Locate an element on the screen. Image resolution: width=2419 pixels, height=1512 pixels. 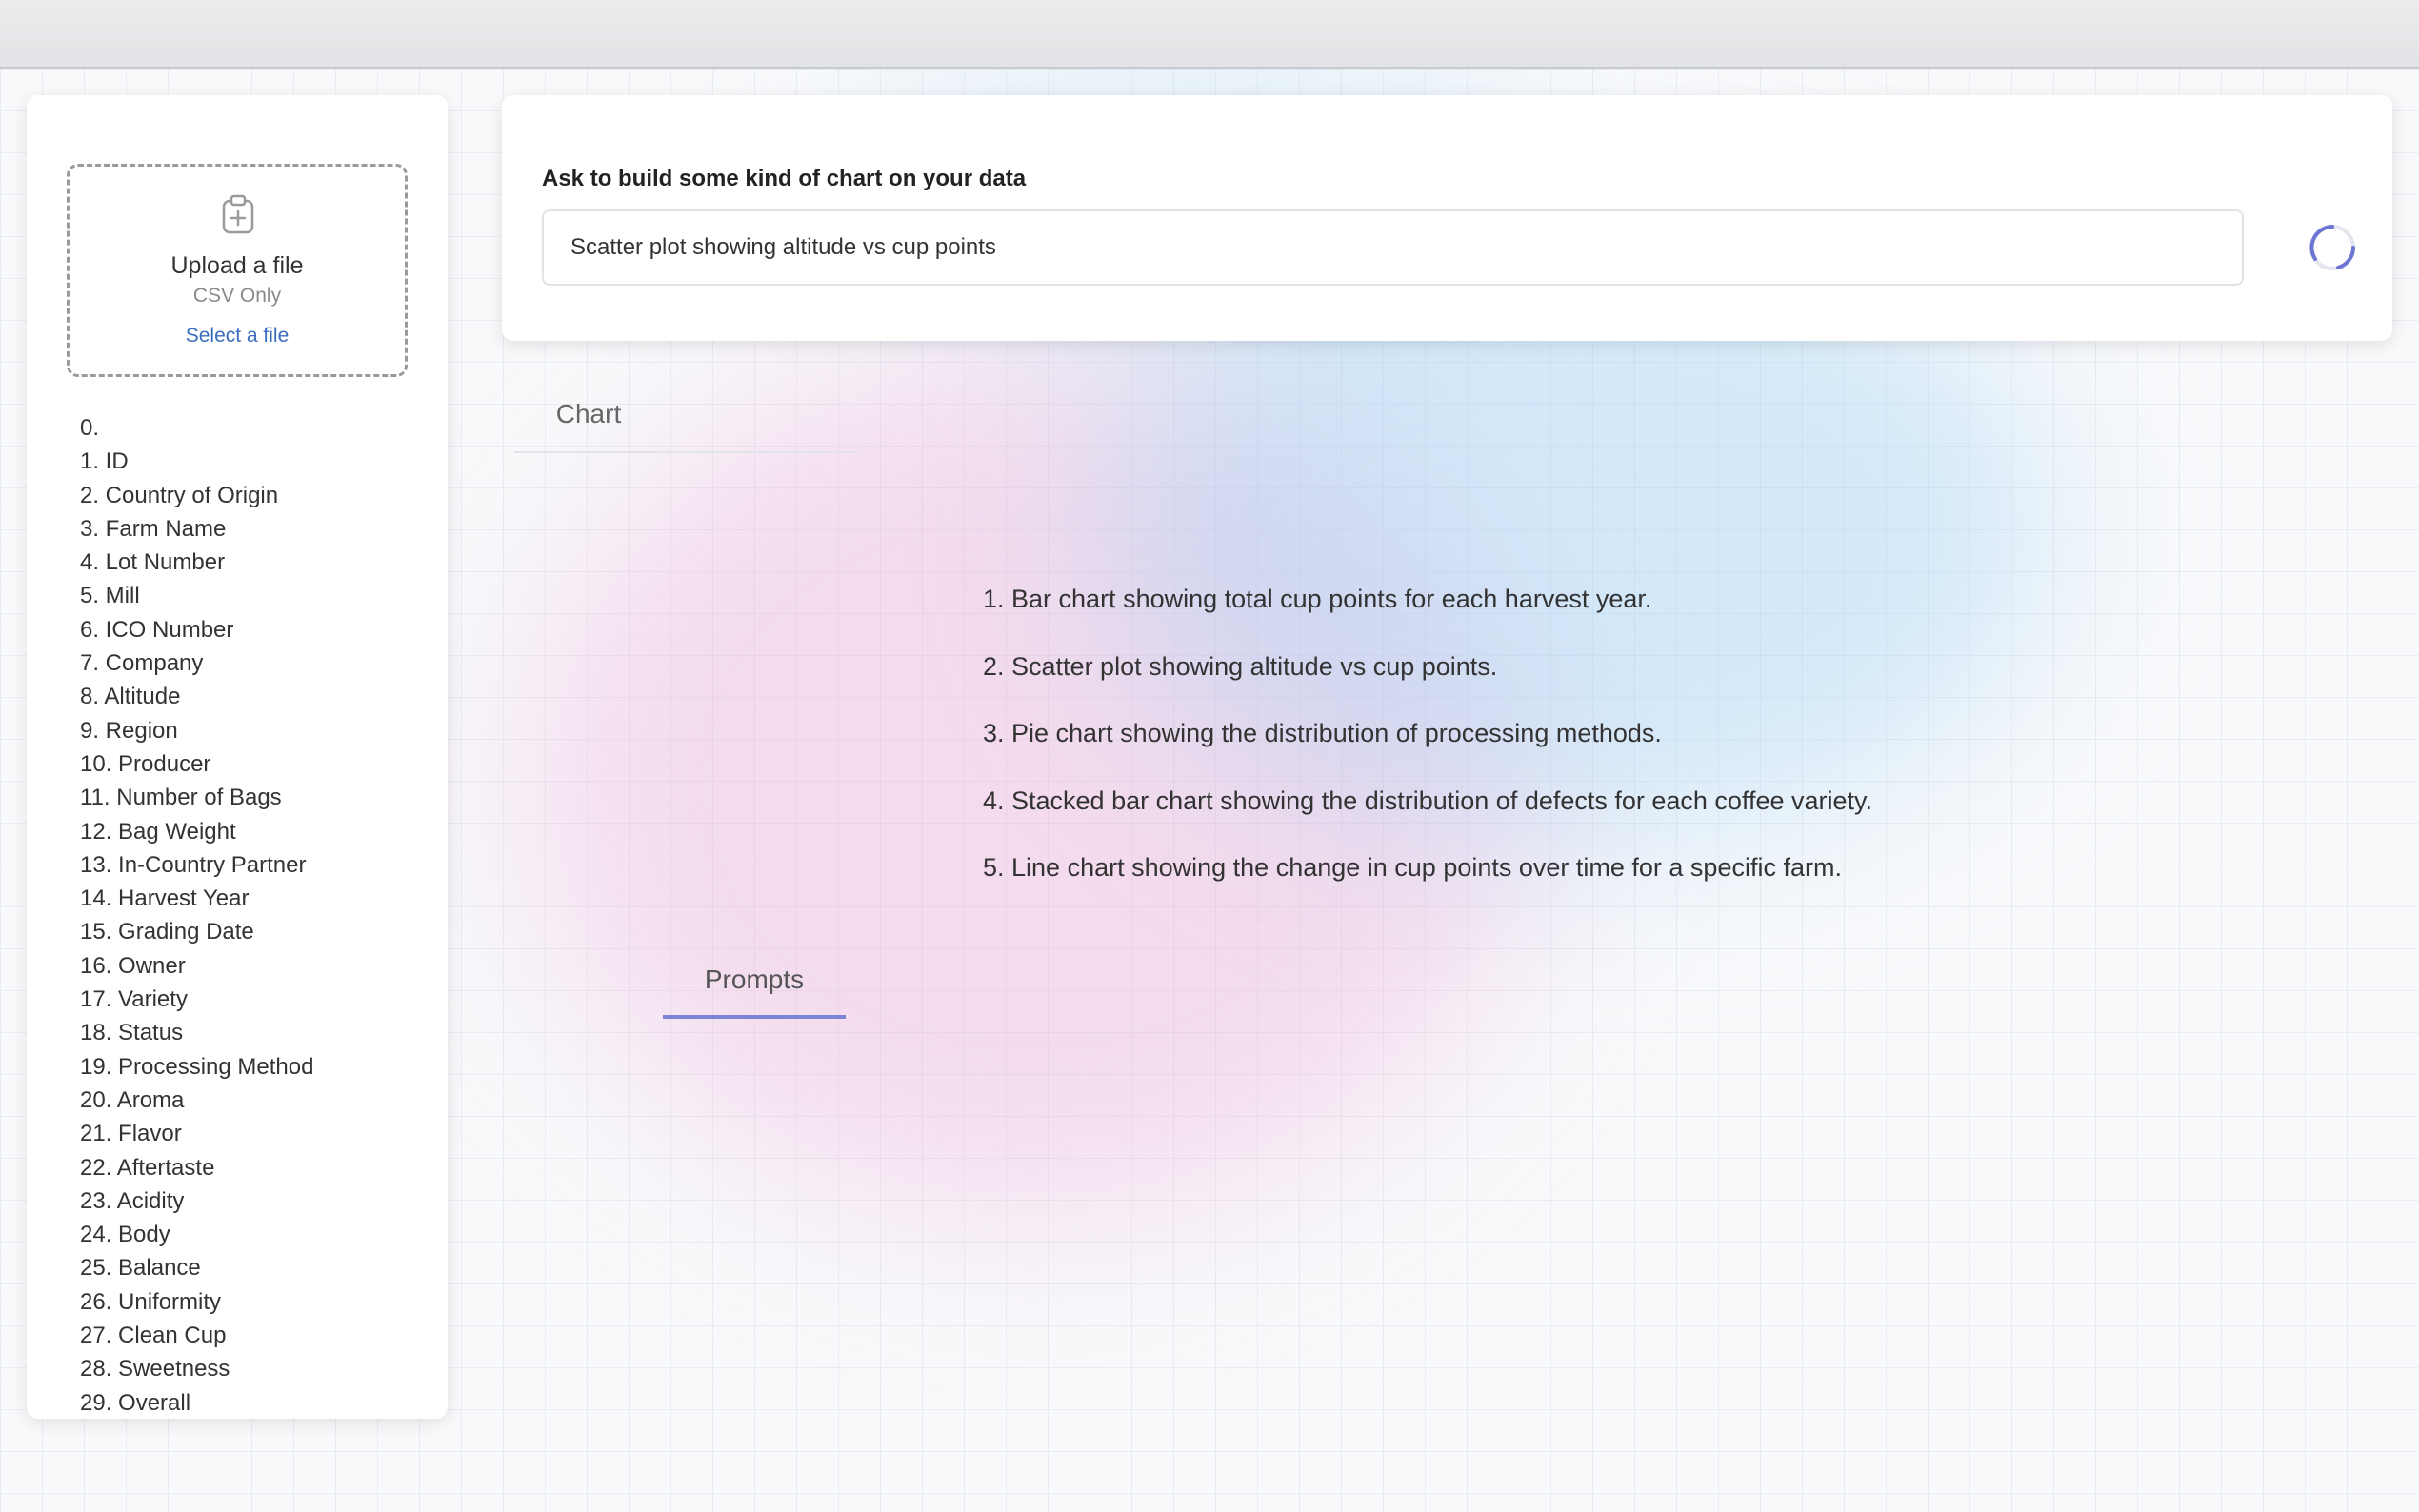
query-input is located at coordinates (1393, 247).